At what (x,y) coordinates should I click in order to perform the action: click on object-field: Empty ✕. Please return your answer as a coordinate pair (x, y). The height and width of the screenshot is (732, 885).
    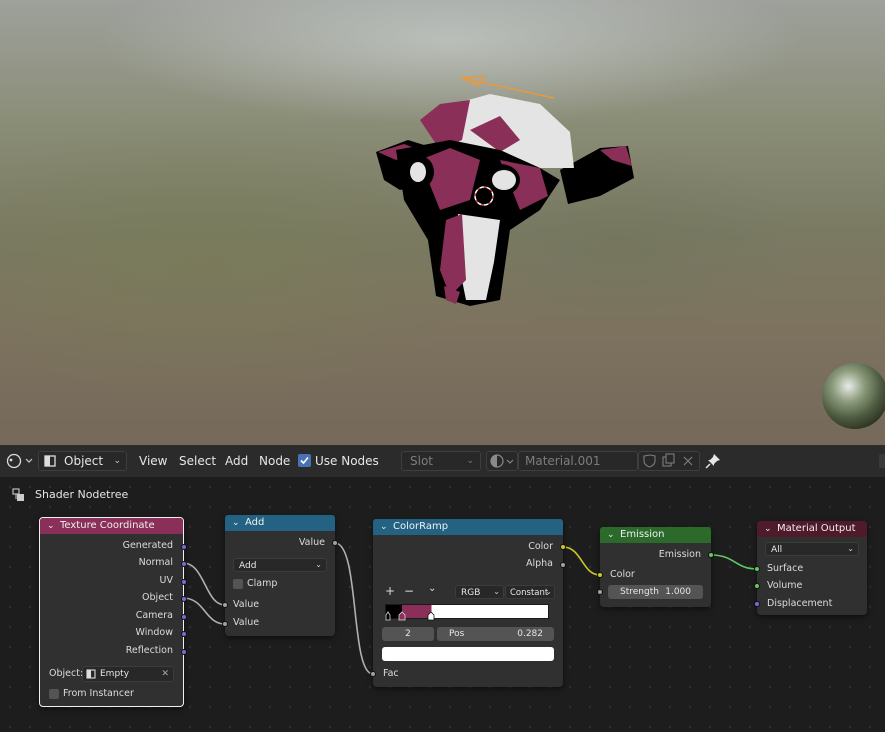
    Looking at the image, I should click on (128, 674).